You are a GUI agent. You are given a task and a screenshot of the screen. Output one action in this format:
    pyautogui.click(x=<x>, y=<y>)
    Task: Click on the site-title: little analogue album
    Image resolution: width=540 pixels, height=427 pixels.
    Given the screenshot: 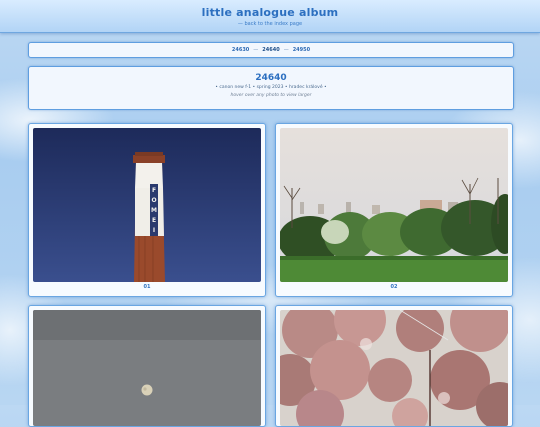 What is the action you would take?
    pyautogui.click(x=270, y=12)
    